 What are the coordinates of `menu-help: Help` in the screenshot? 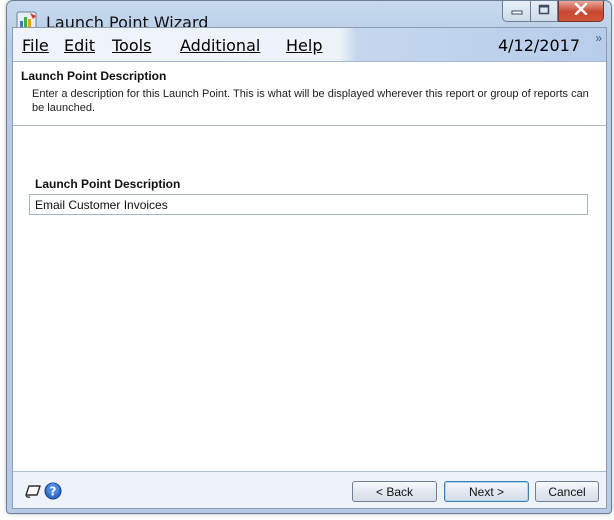 It's located at (304, 45).